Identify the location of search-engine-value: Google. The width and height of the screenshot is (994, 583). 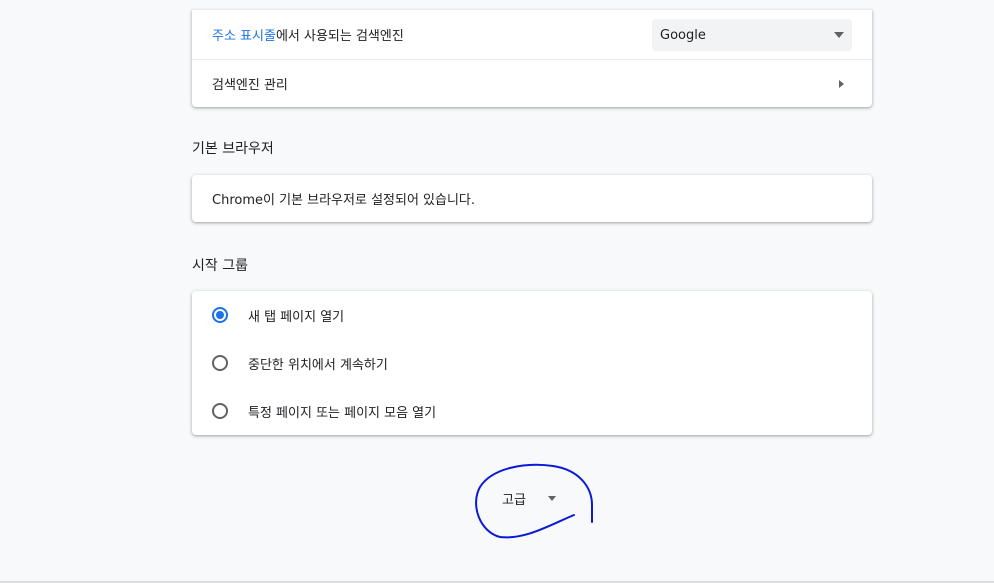
(683, 35).